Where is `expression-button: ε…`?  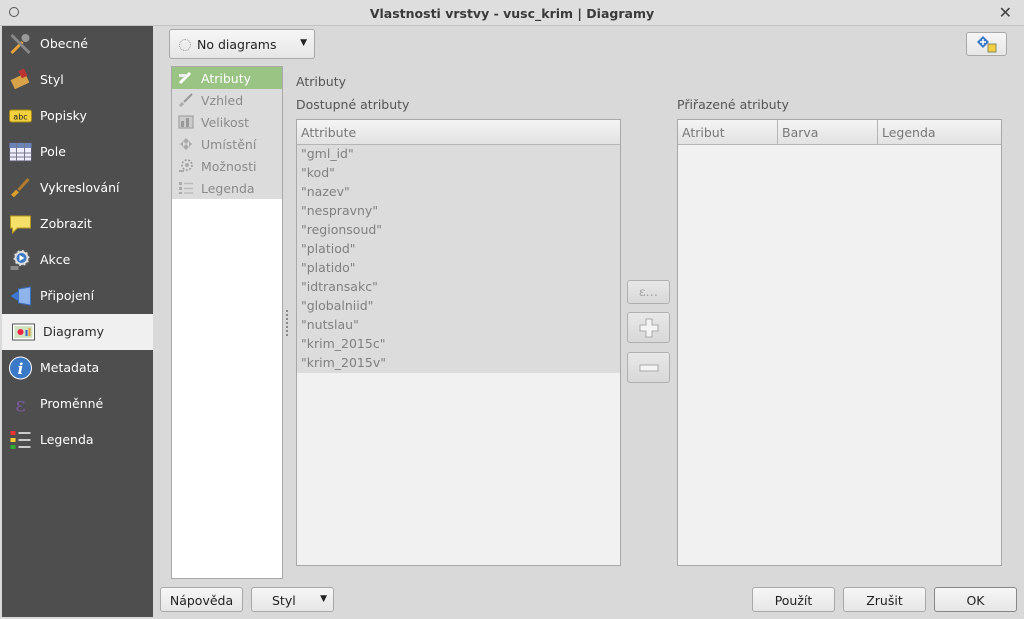 expression-button: ε… is located at coordinates (648, 292).